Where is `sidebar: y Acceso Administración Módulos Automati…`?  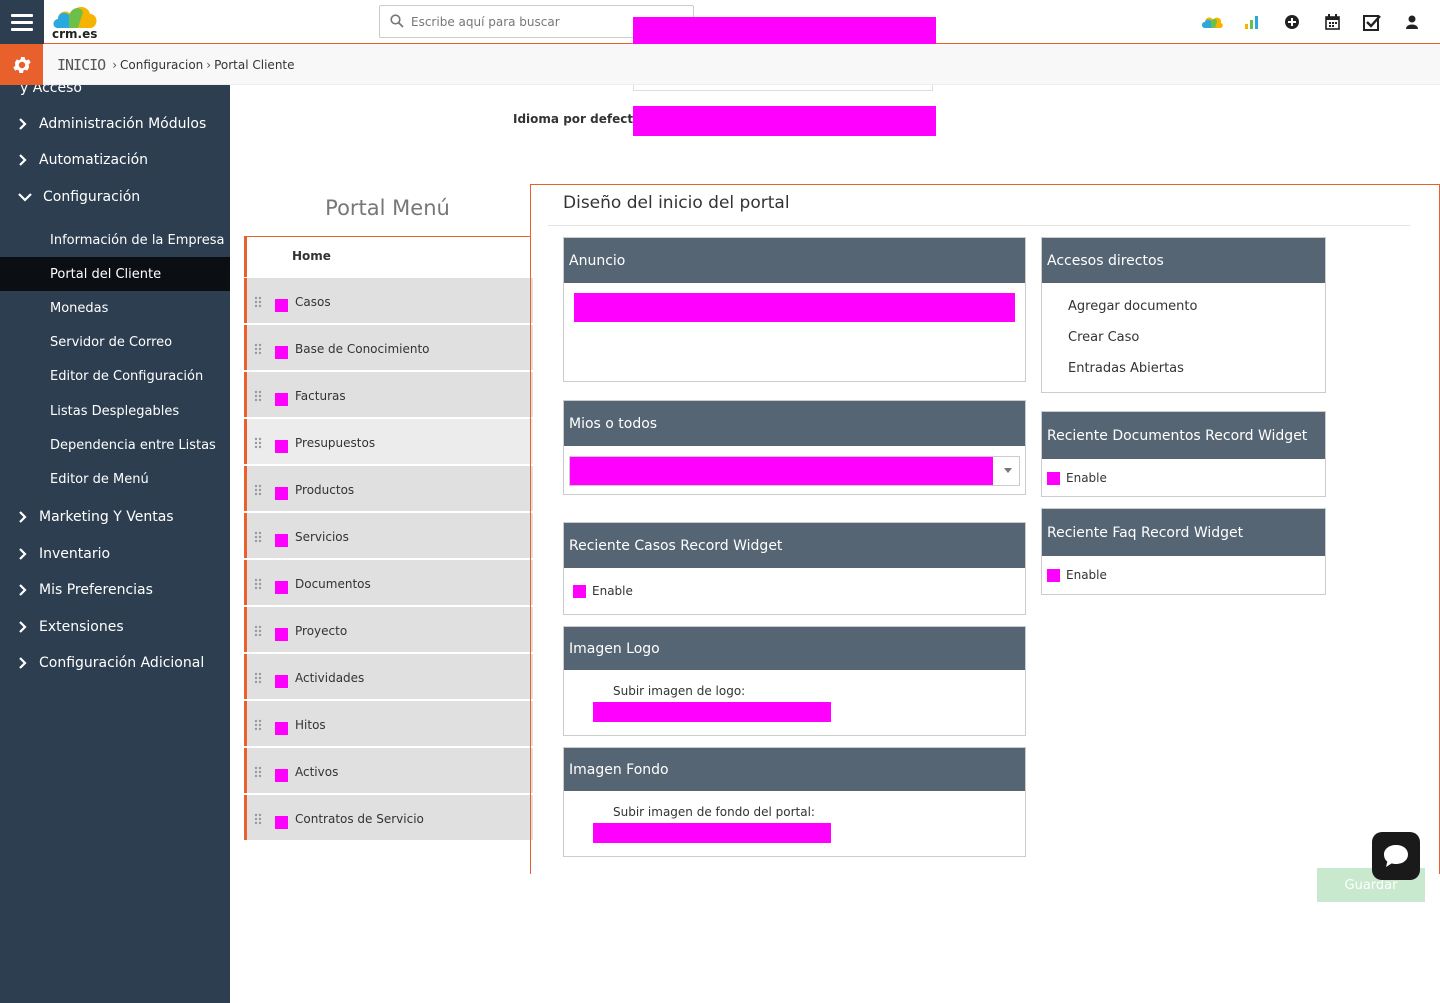
sidebar: y Acceso Administración Módulos Automati… is located at coordinates (115, 544).